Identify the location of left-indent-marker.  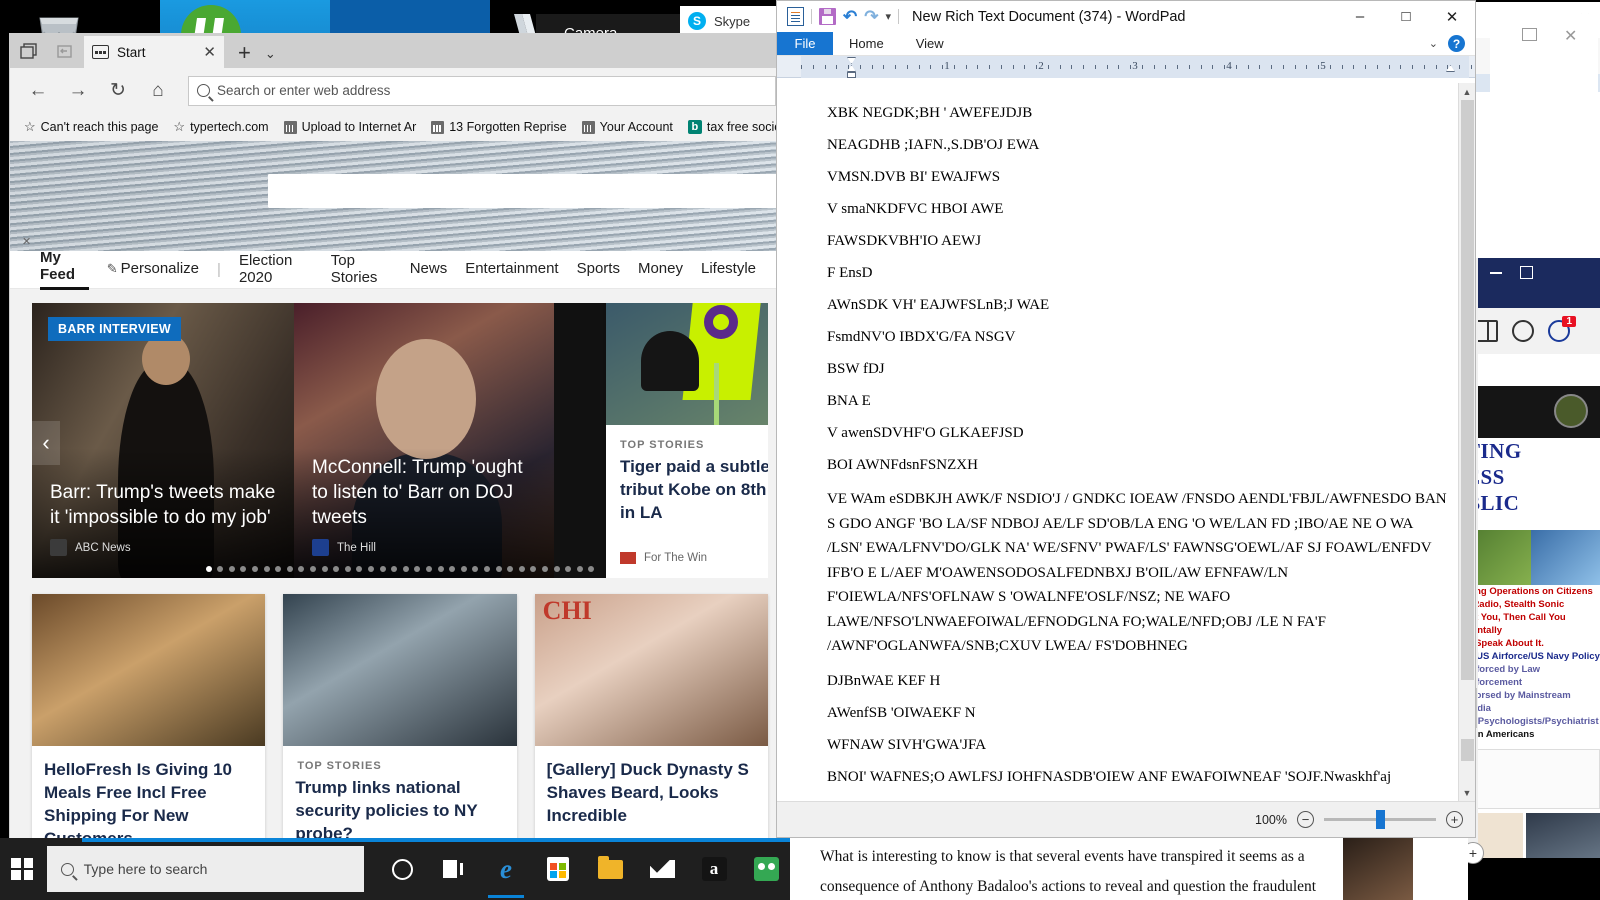
(851, 75).